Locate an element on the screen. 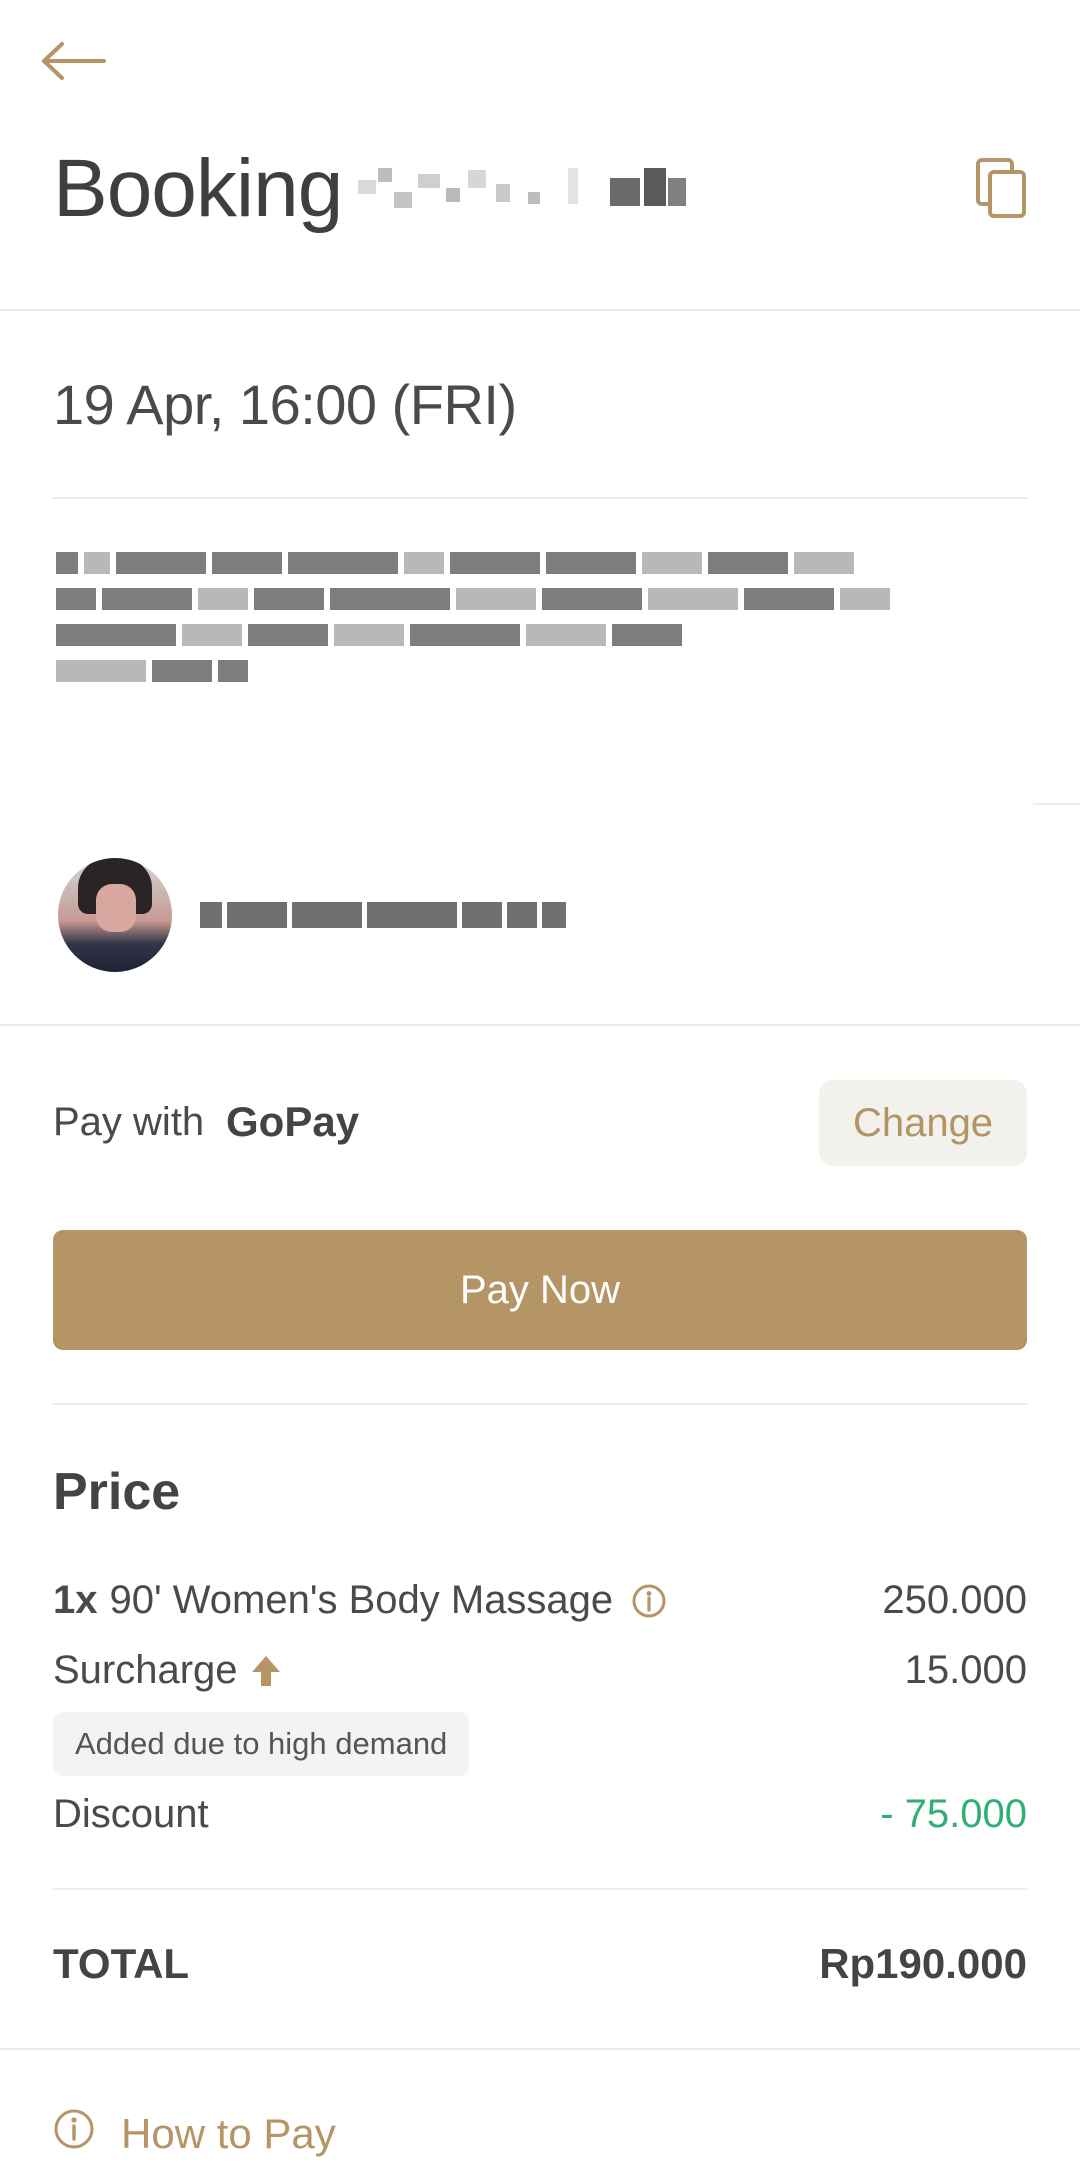  pay-with-label: Pay with is located at coordinates (129, 1122).